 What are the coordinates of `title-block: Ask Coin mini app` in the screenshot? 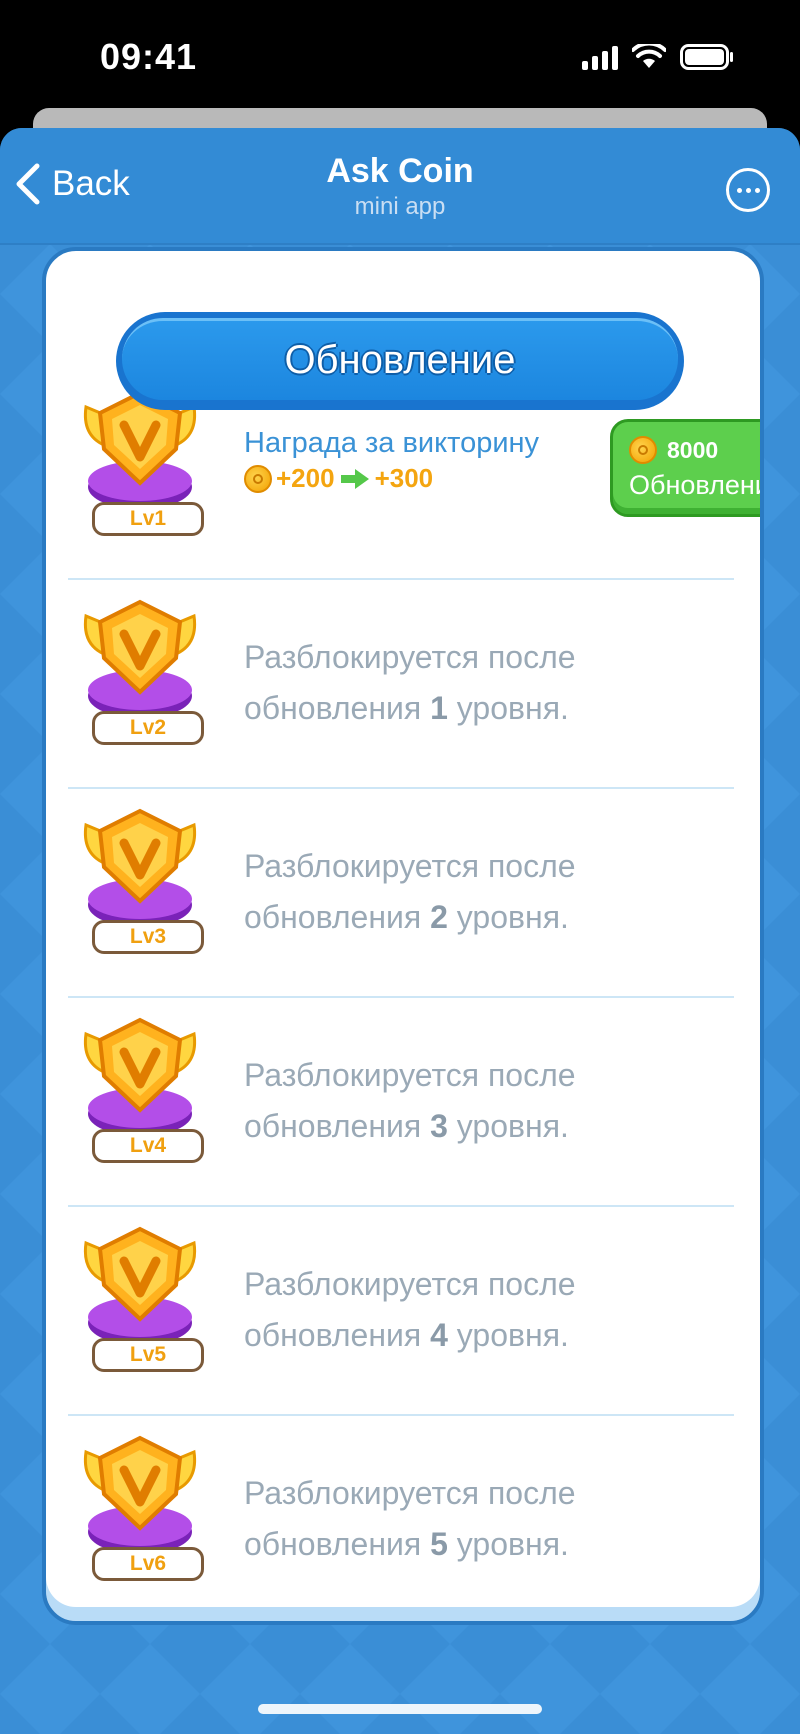 It's located at (400, 186).